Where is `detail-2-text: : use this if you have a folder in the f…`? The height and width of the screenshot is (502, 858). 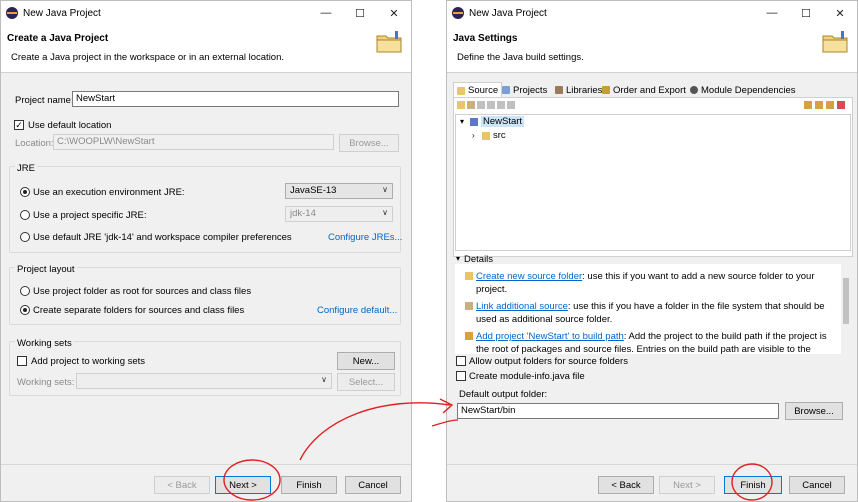 detail-2-text: : use this if you have a folder in the f… is located at coordinates (696, 306).